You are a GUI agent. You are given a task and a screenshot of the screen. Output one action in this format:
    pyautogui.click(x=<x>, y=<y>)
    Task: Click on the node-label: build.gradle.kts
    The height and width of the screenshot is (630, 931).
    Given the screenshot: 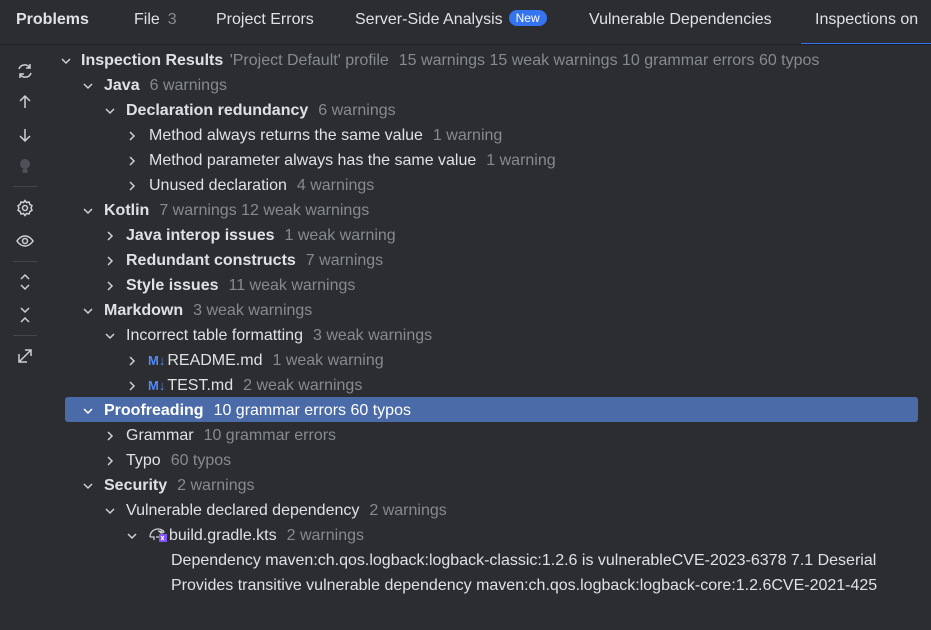 What is the action you would take?
    pyautogui.click(x=223, y=535)
    